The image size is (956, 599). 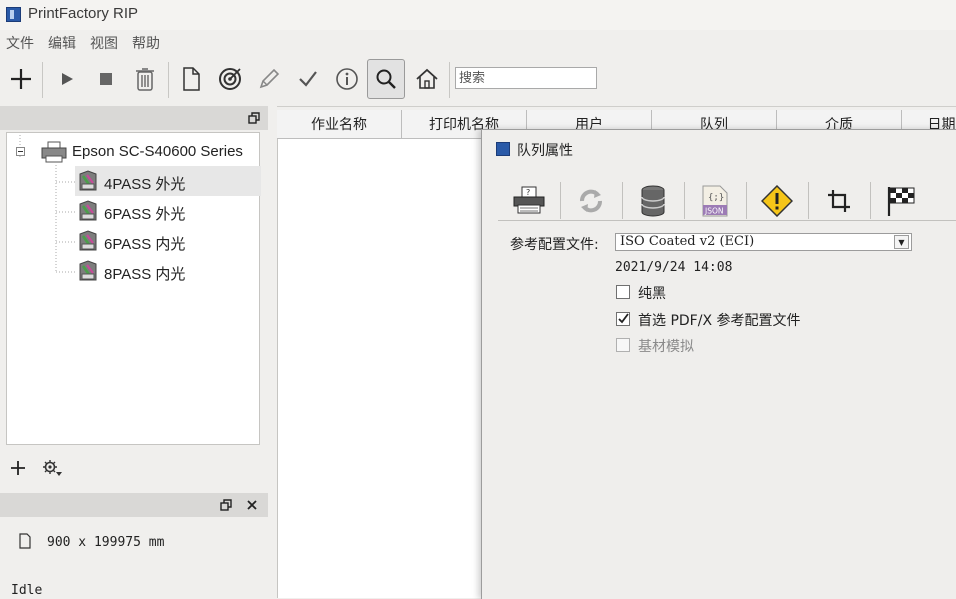 I want to click on search-button, so click(x=386, y=79).